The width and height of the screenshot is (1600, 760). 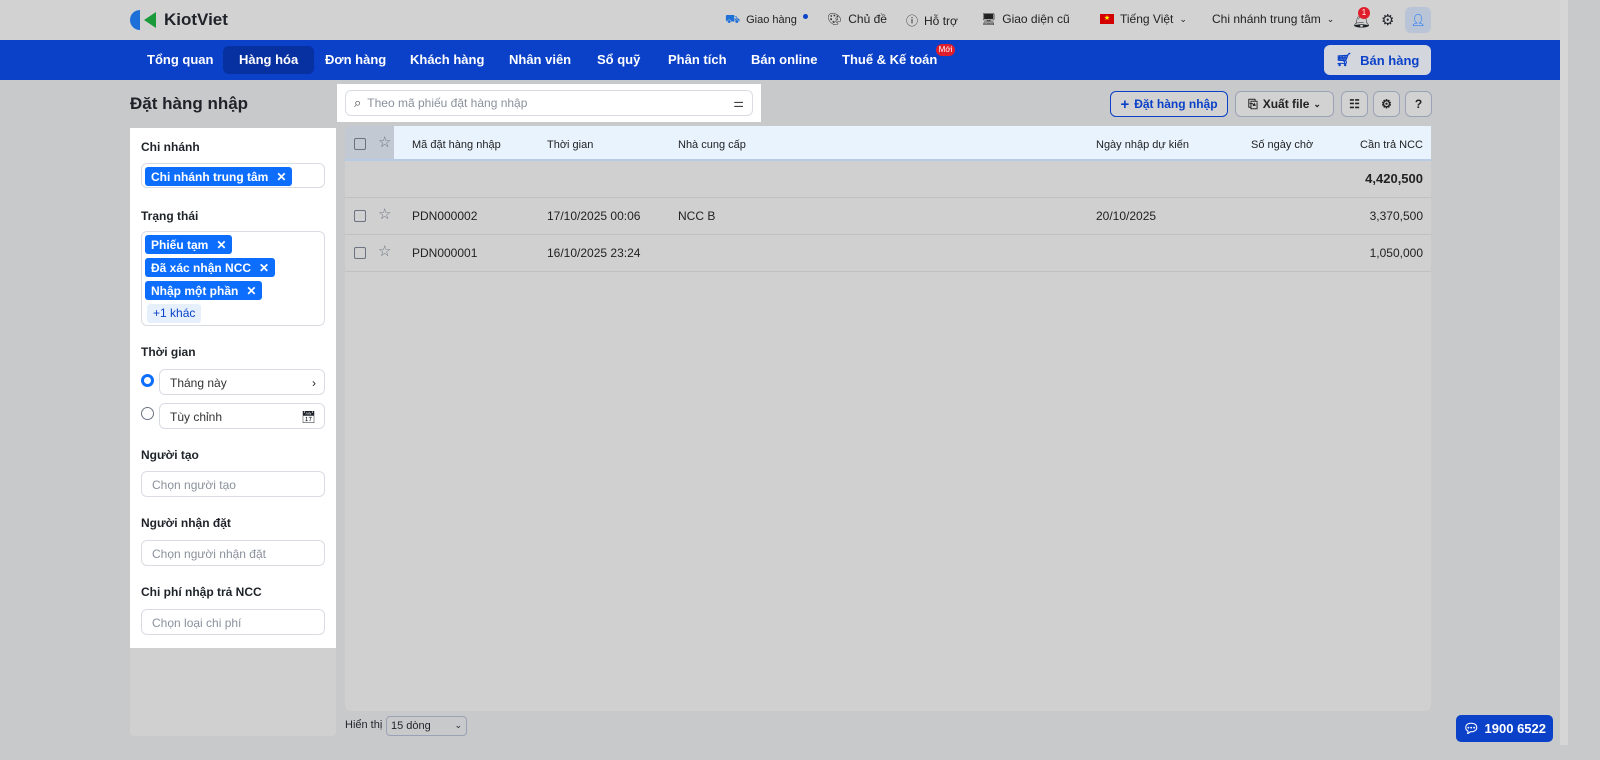 What do you see at coordinates (147, 380) in the screenshot?
I see `radio-this-month` at bounding box center [147, 380].